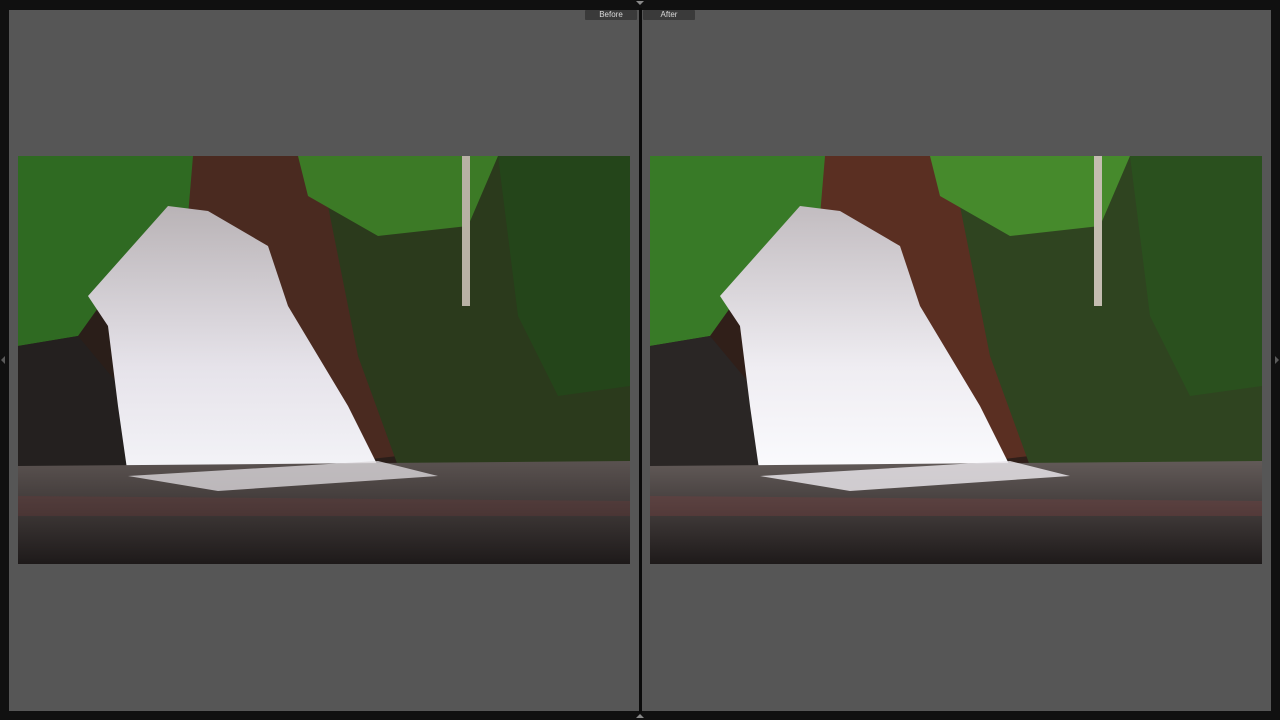 The image size is (1280, 720). I want to click on top-panel-toggle-icon, so click(640, 3).